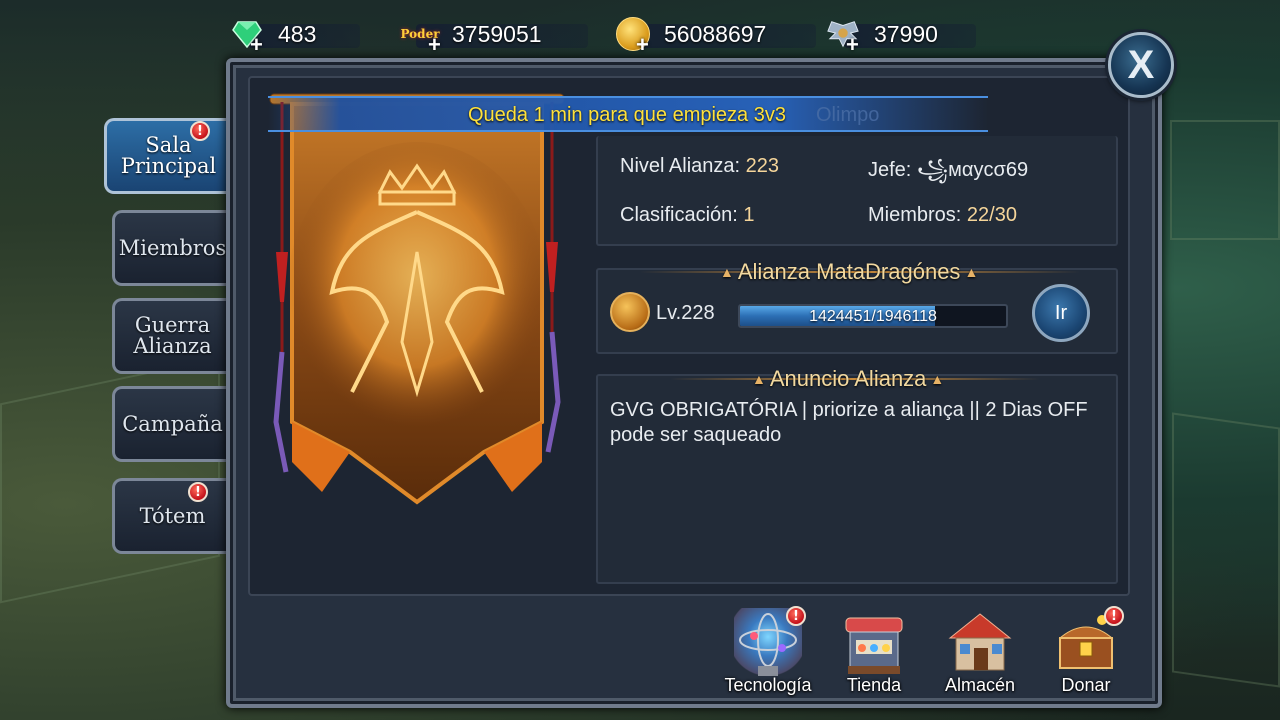 The width and height of the screenshot is (1280, 720). I want to click on alliance-members: Miembros: 22/30, so click(942, 215).